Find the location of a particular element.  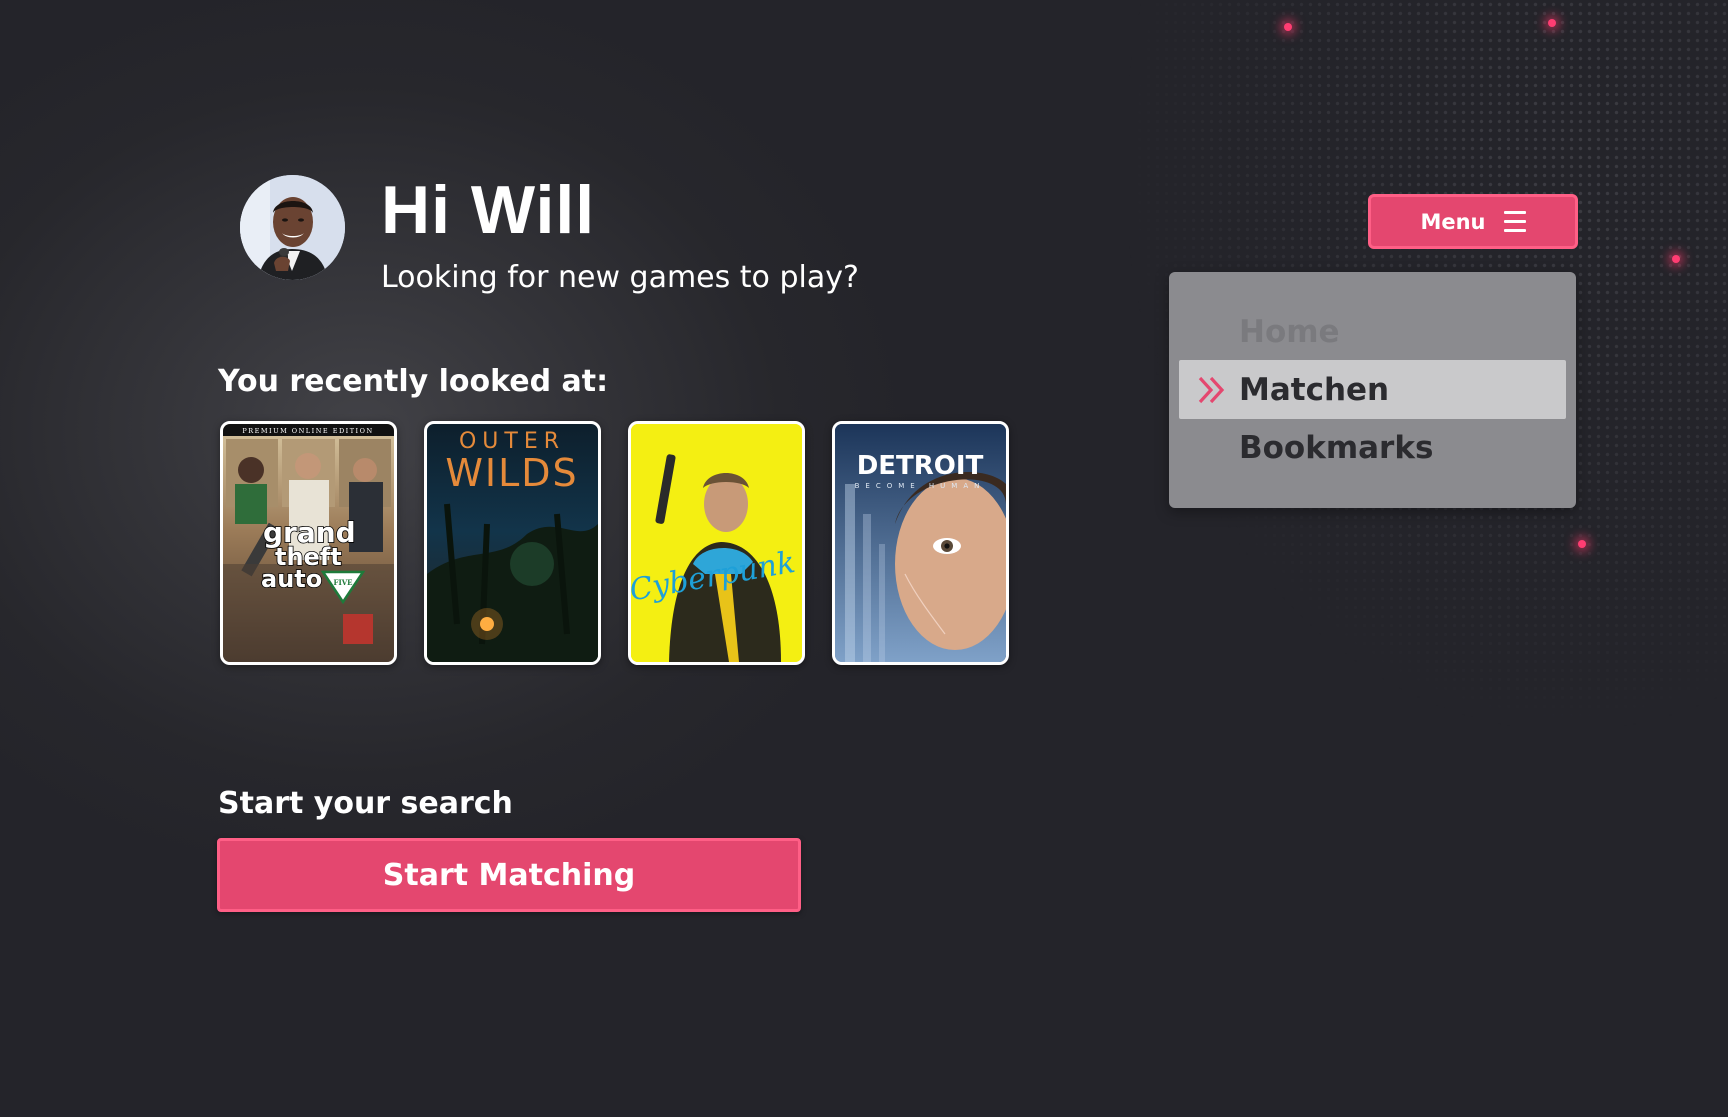

gta-edition-text: PREMIUM ONLINE EDITION is located at coordinates (307, 431).